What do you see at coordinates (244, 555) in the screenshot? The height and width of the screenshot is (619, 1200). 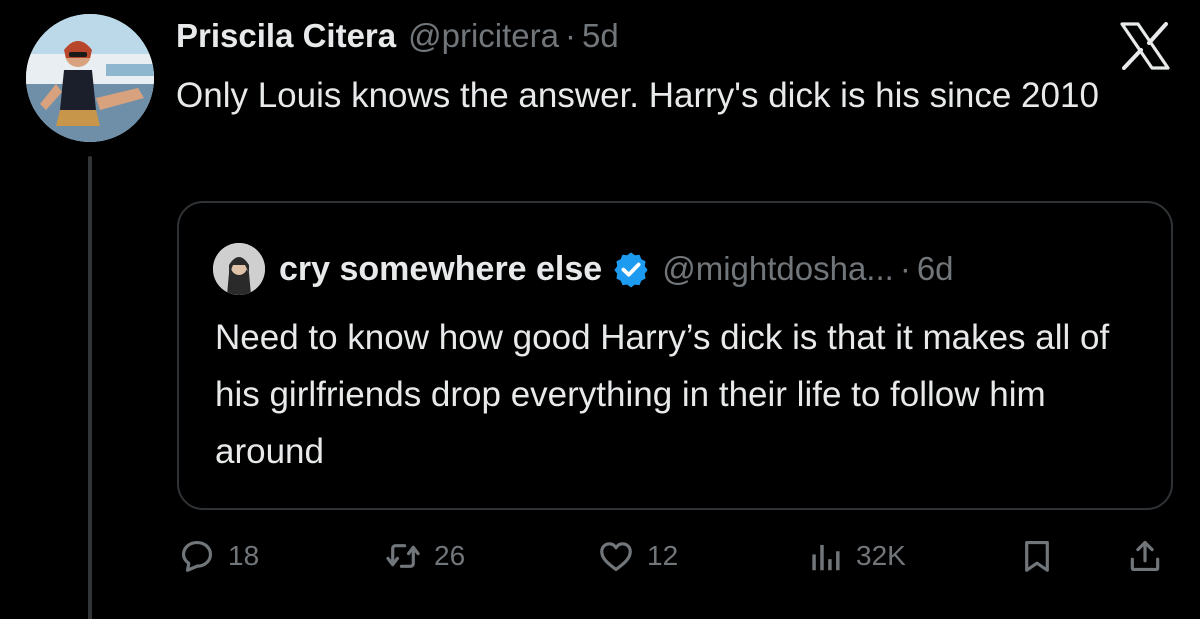 I see `reply-count: 18` at bounding box center [244, 555].